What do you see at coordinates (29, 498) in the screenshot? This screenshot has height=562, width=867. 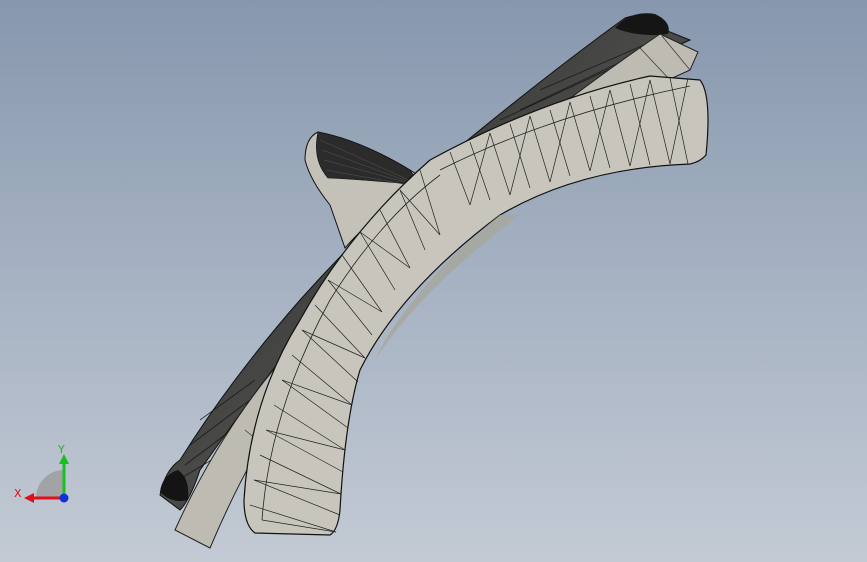 I see `x-arrowhead-icon` at bounding box center [29, 498].